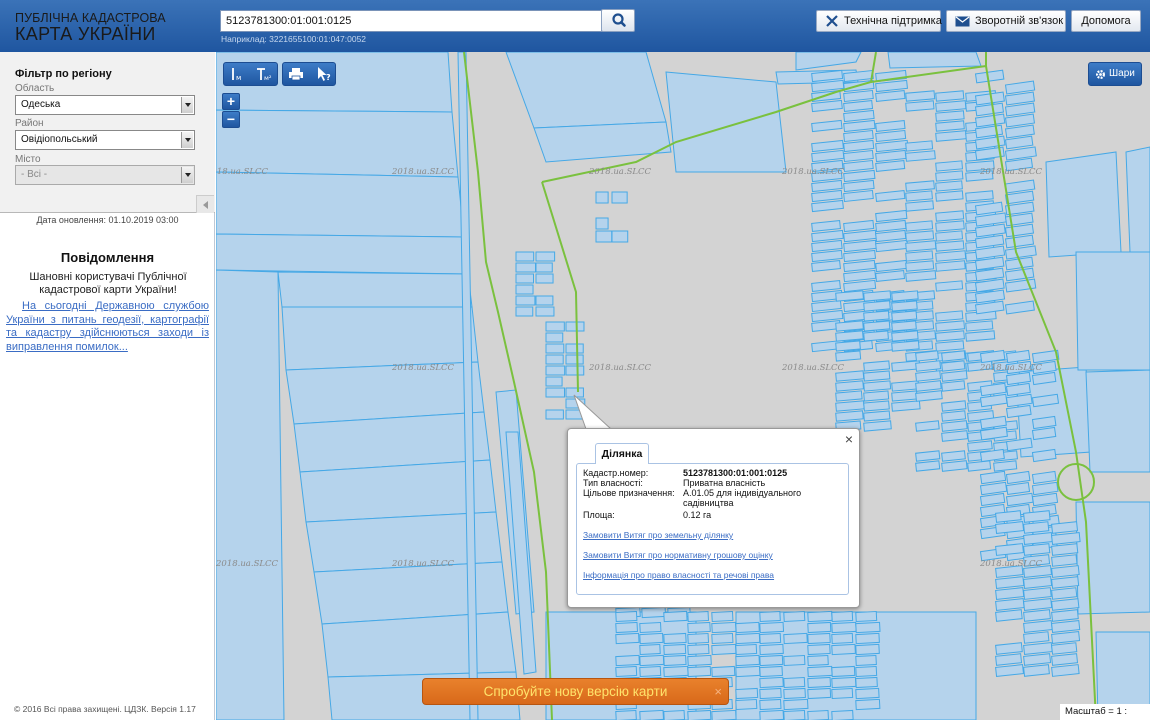  Describe the element at coordinates (1006, 21) in the screenshot. I see `feedback-button: Зворотній зв'язок` at that location.